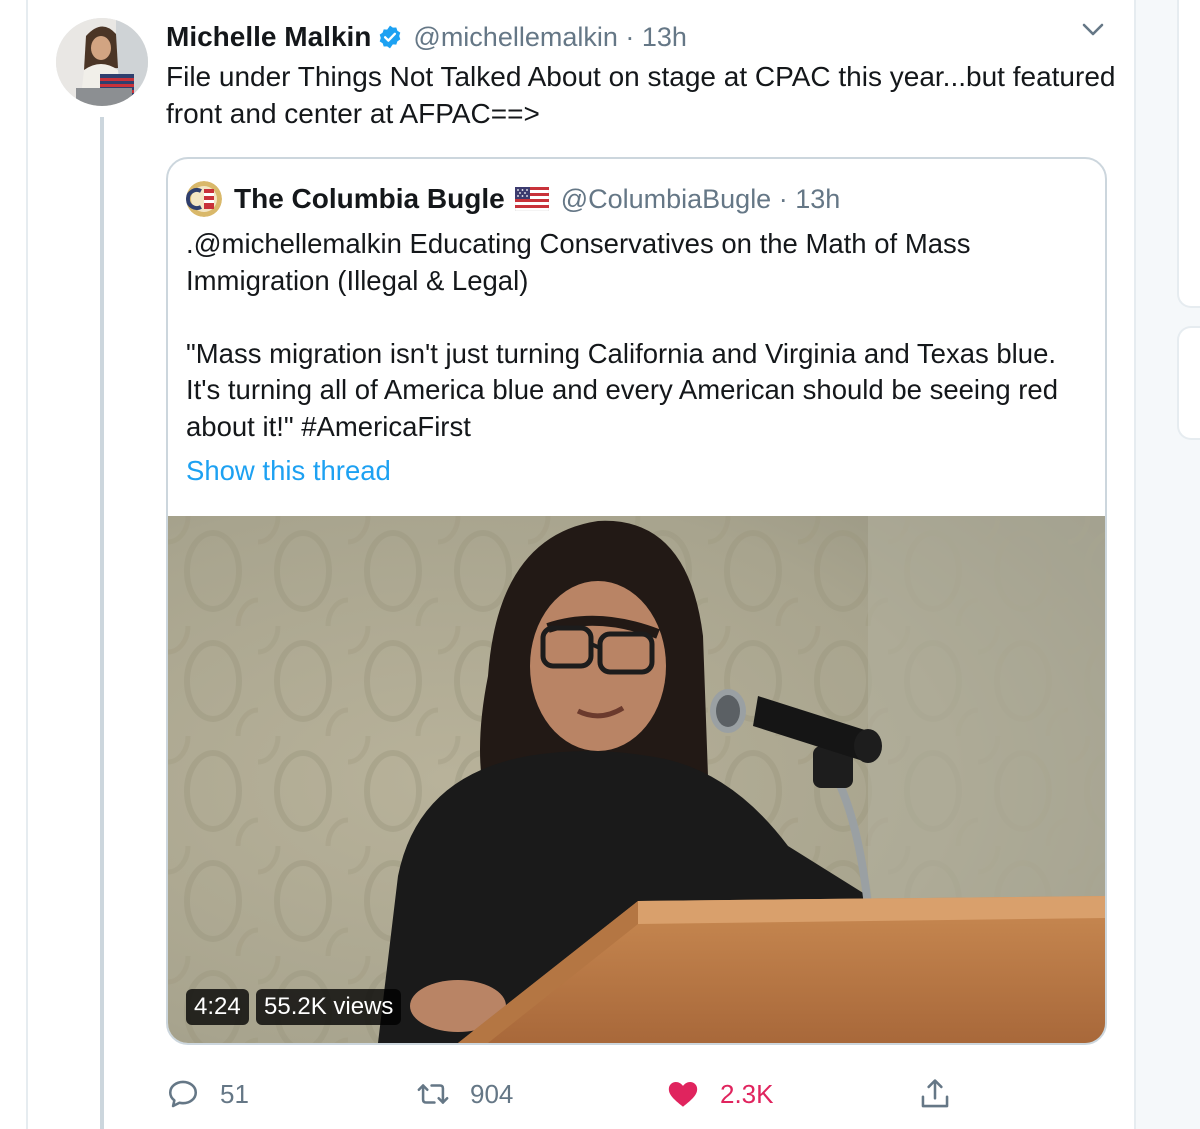 The image size is (1200, 1129). Describe the element at coordinates (513, 199) in the screenshot. I see `quoted-tweet-header: The Columbia Bugle @ColumbiaBugle · 13h` at that location.